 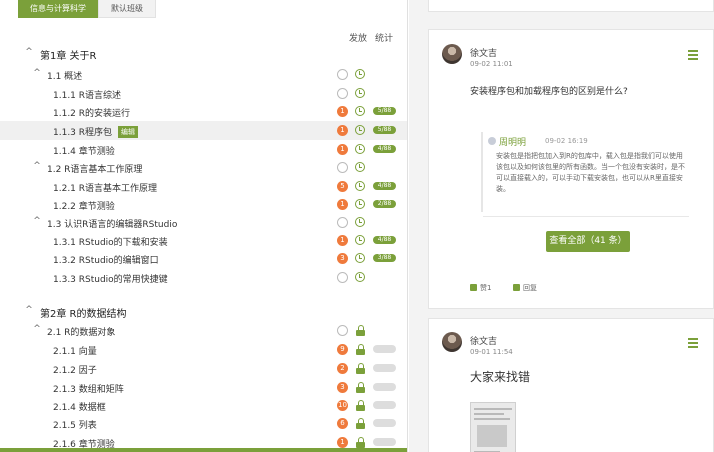 I want to click on task-count-badge: 9, so click(x=342, y=349).